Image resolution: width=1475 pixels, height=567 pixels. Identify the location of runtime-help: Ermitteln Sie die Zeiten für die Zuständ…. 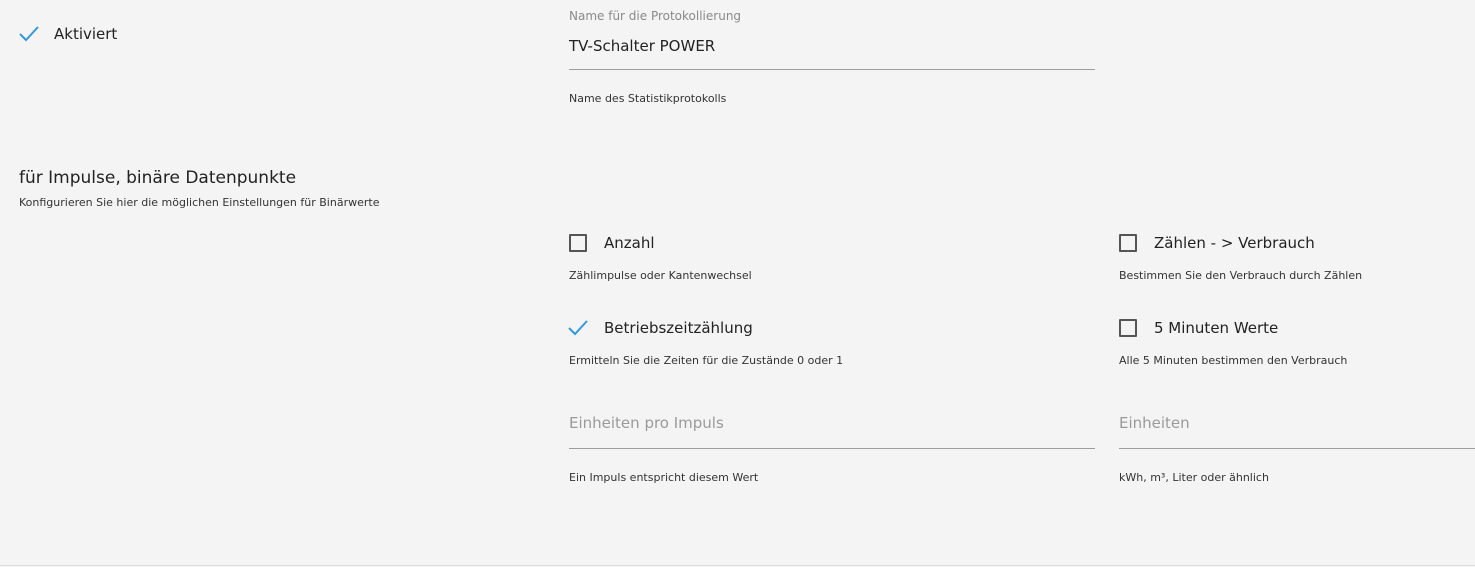
(706, 360).